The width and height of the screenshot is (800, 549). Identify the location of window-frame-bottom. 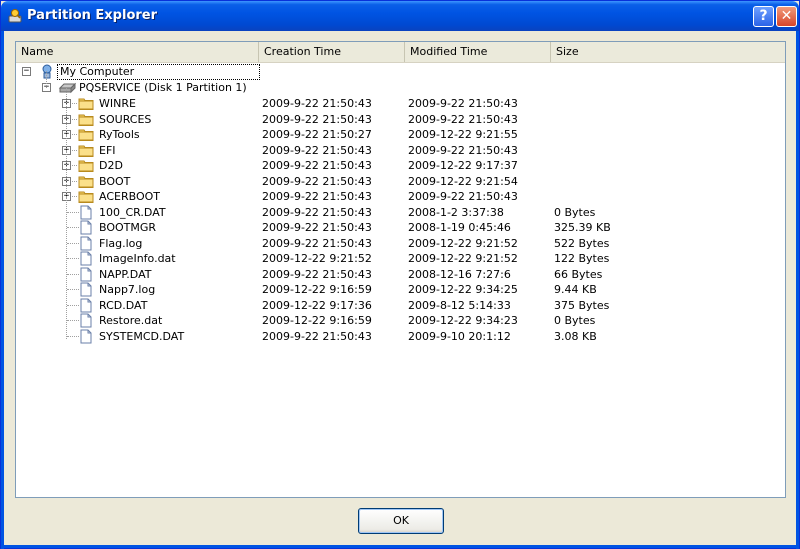
(400, 546).